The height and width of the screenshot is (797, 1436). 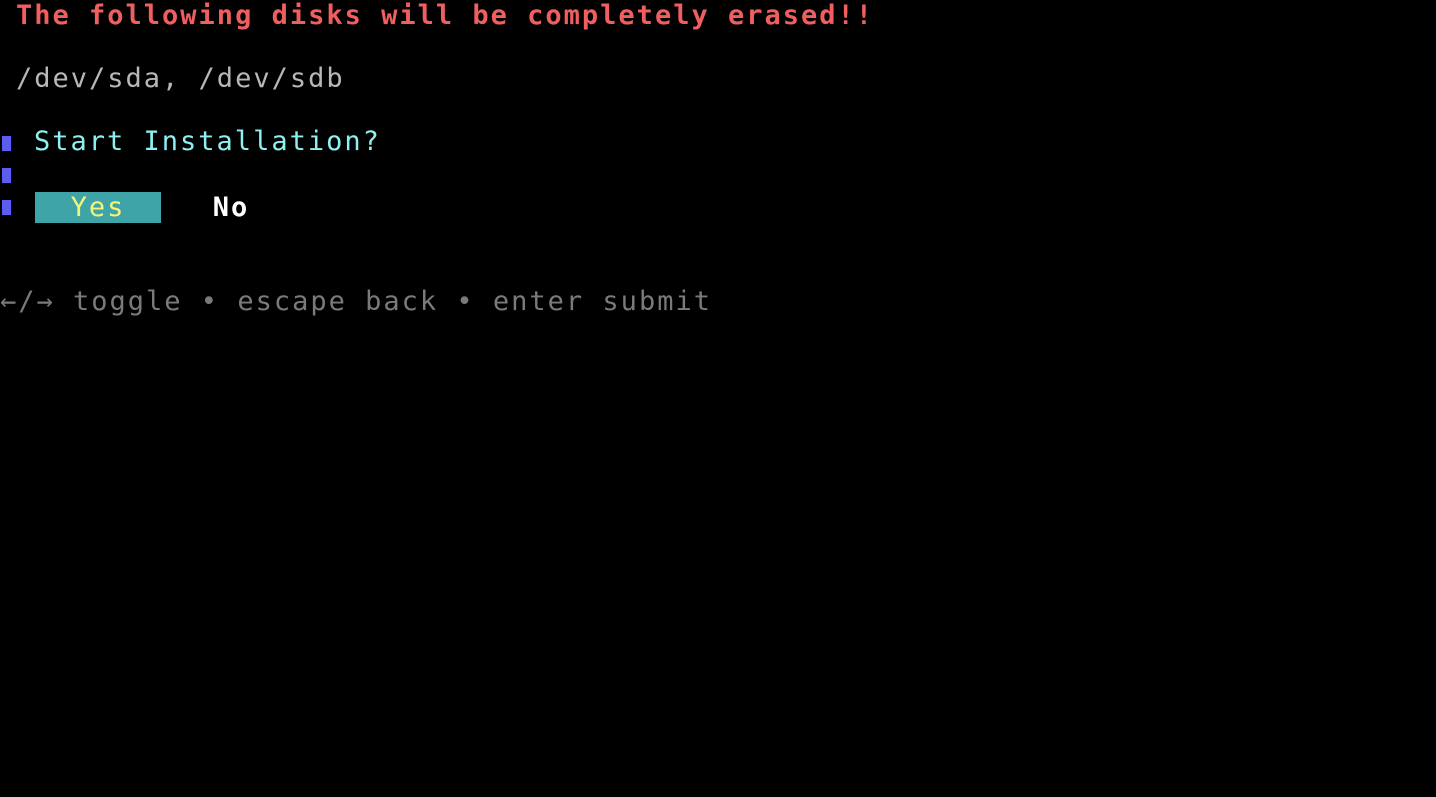 What do you see at coordinates (231, 207) in the screenshot?
I see `no-button: No` at bounding box center [231, 207].